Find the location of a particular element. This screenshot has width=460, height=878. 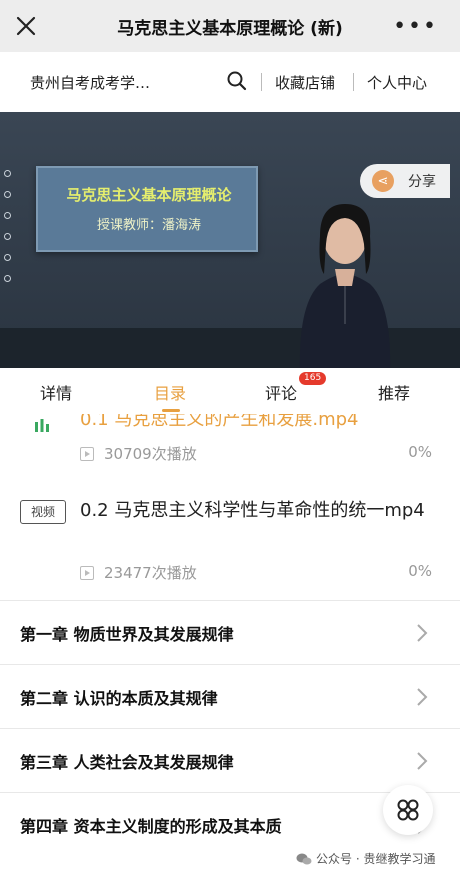

play-count-text: 30709次播放 is located at coordinates (150, 454).